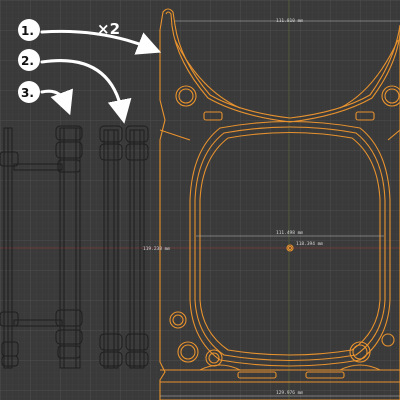  What do you see at coordinates (289, 393) in the screenshot?
I see `dim-bottom-width: 129.976 mm` at bounding box center [289, 393].